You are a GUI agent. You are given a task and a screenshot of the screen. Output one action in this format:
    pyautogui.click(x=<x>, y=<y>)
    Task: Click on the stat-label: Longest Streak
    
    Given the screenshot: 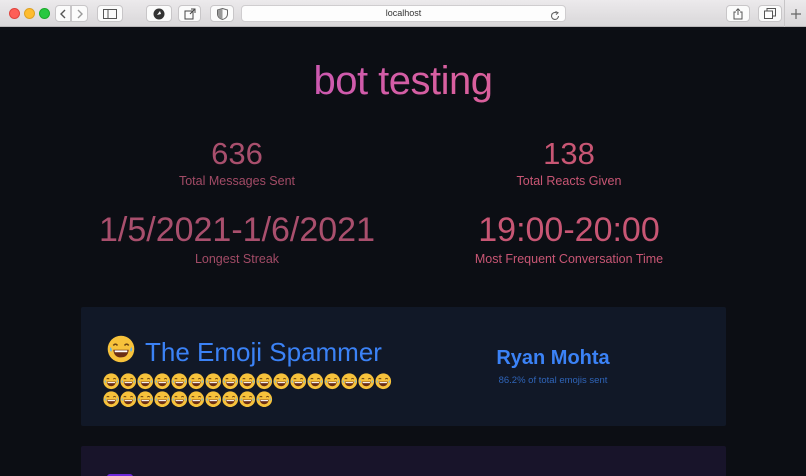 What is the action you would take?
    pyautogui.click(x=237, y=259)
    